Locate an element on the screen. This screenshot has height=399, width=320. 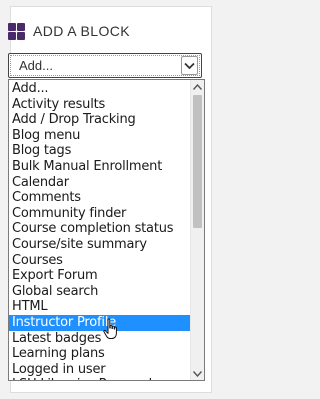
option-item: Global search is located at coordinates (99, 292).